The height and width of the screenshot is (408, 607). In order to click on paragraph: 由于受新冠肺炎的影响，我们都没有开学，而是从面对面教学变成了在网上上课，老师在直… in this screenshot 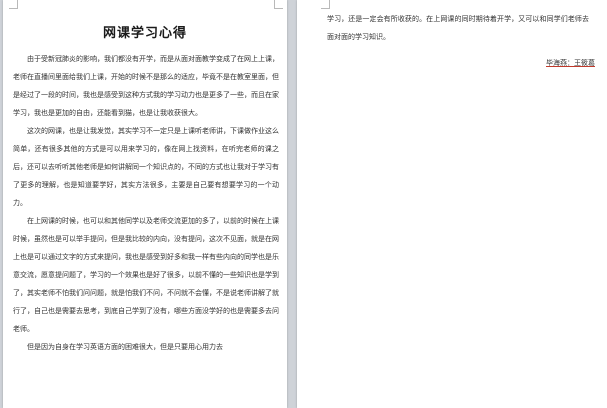, I will do `click(146, 86)`.